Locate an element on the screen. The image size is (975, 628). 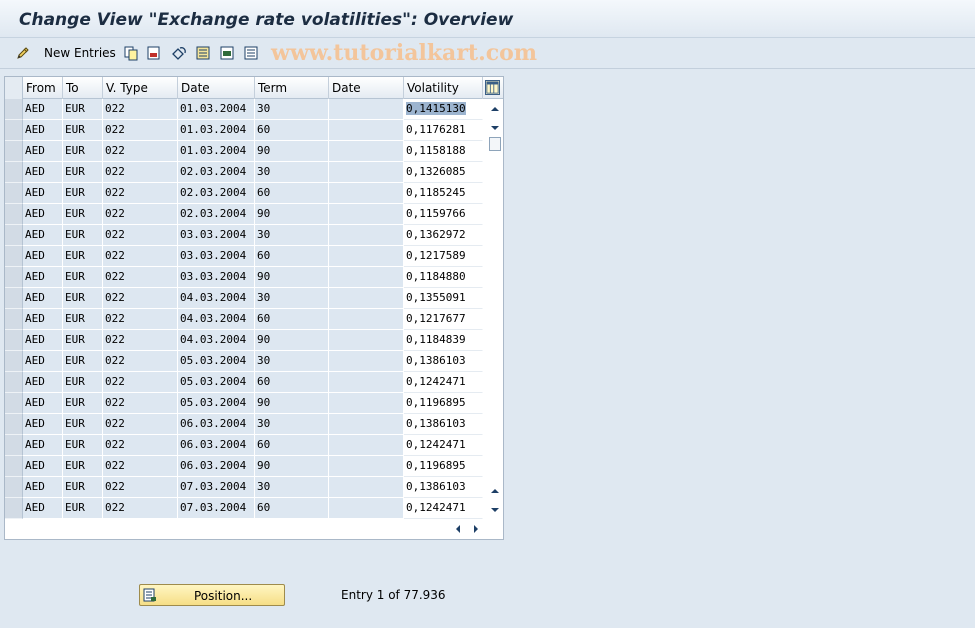
copy-icon is located at coordinates (131, 53).